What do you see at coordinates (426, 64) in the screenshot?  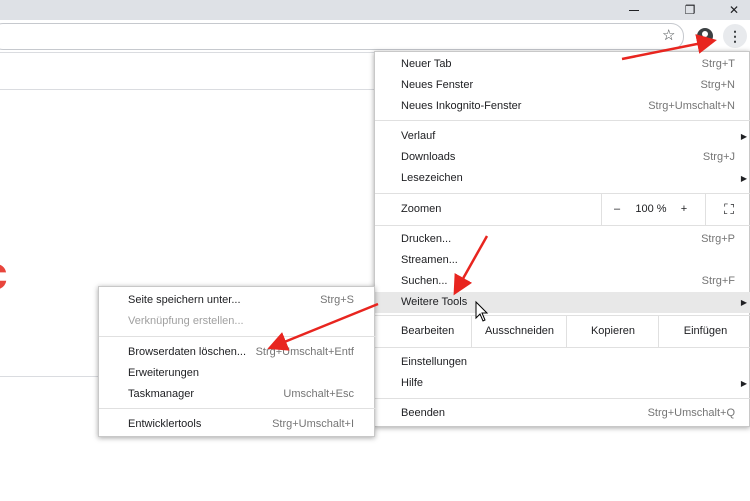 I see `menu-item-label: Neuer Tab` at bounding box center [426, 64].